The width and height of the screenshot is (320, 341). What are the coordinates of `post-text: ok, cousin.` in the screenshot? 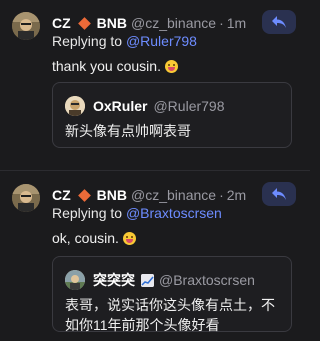 It's located at (94, 238).